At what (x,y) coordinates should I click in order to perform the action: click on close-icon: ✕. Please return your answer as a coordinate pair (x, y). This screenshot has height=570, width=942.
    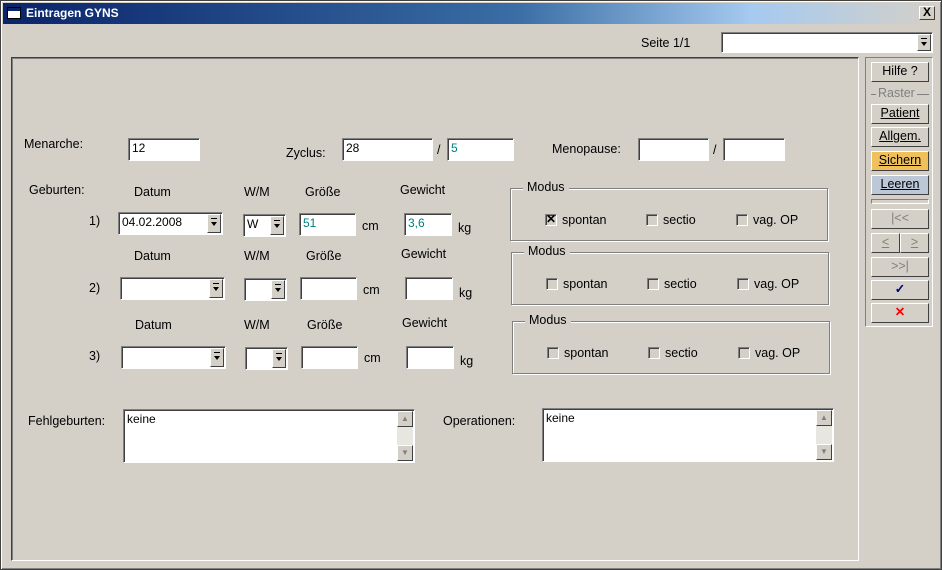
    Looking at the image, I should click on (900, 312).